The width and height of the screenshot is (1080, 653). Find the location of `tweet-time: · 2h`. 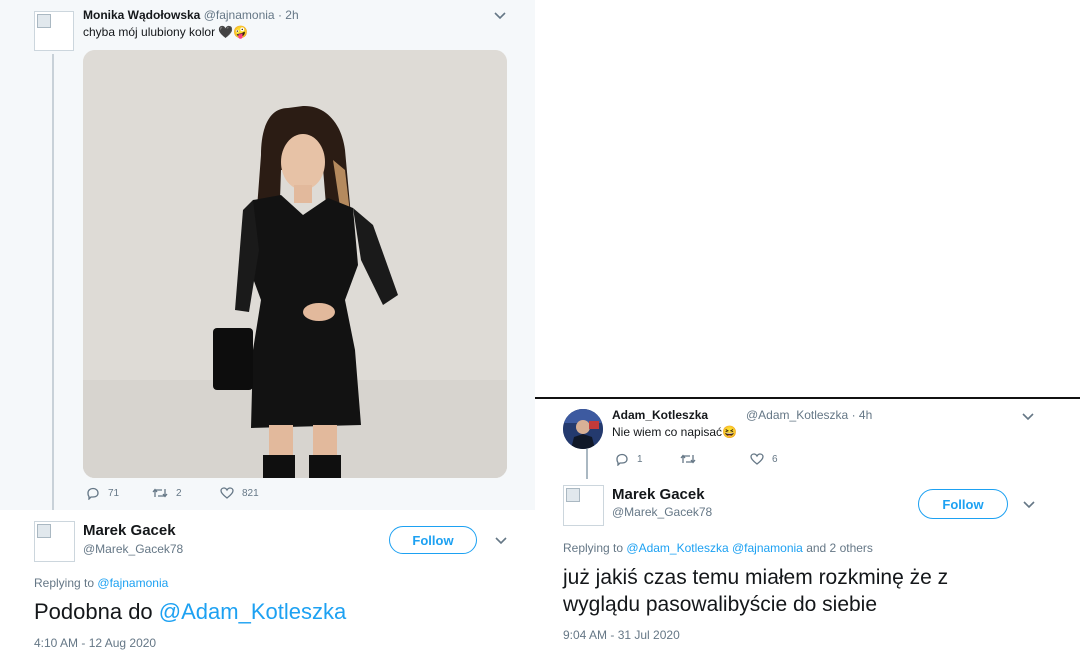

tweet-time: · 2h is located at coordinates (288, 15).